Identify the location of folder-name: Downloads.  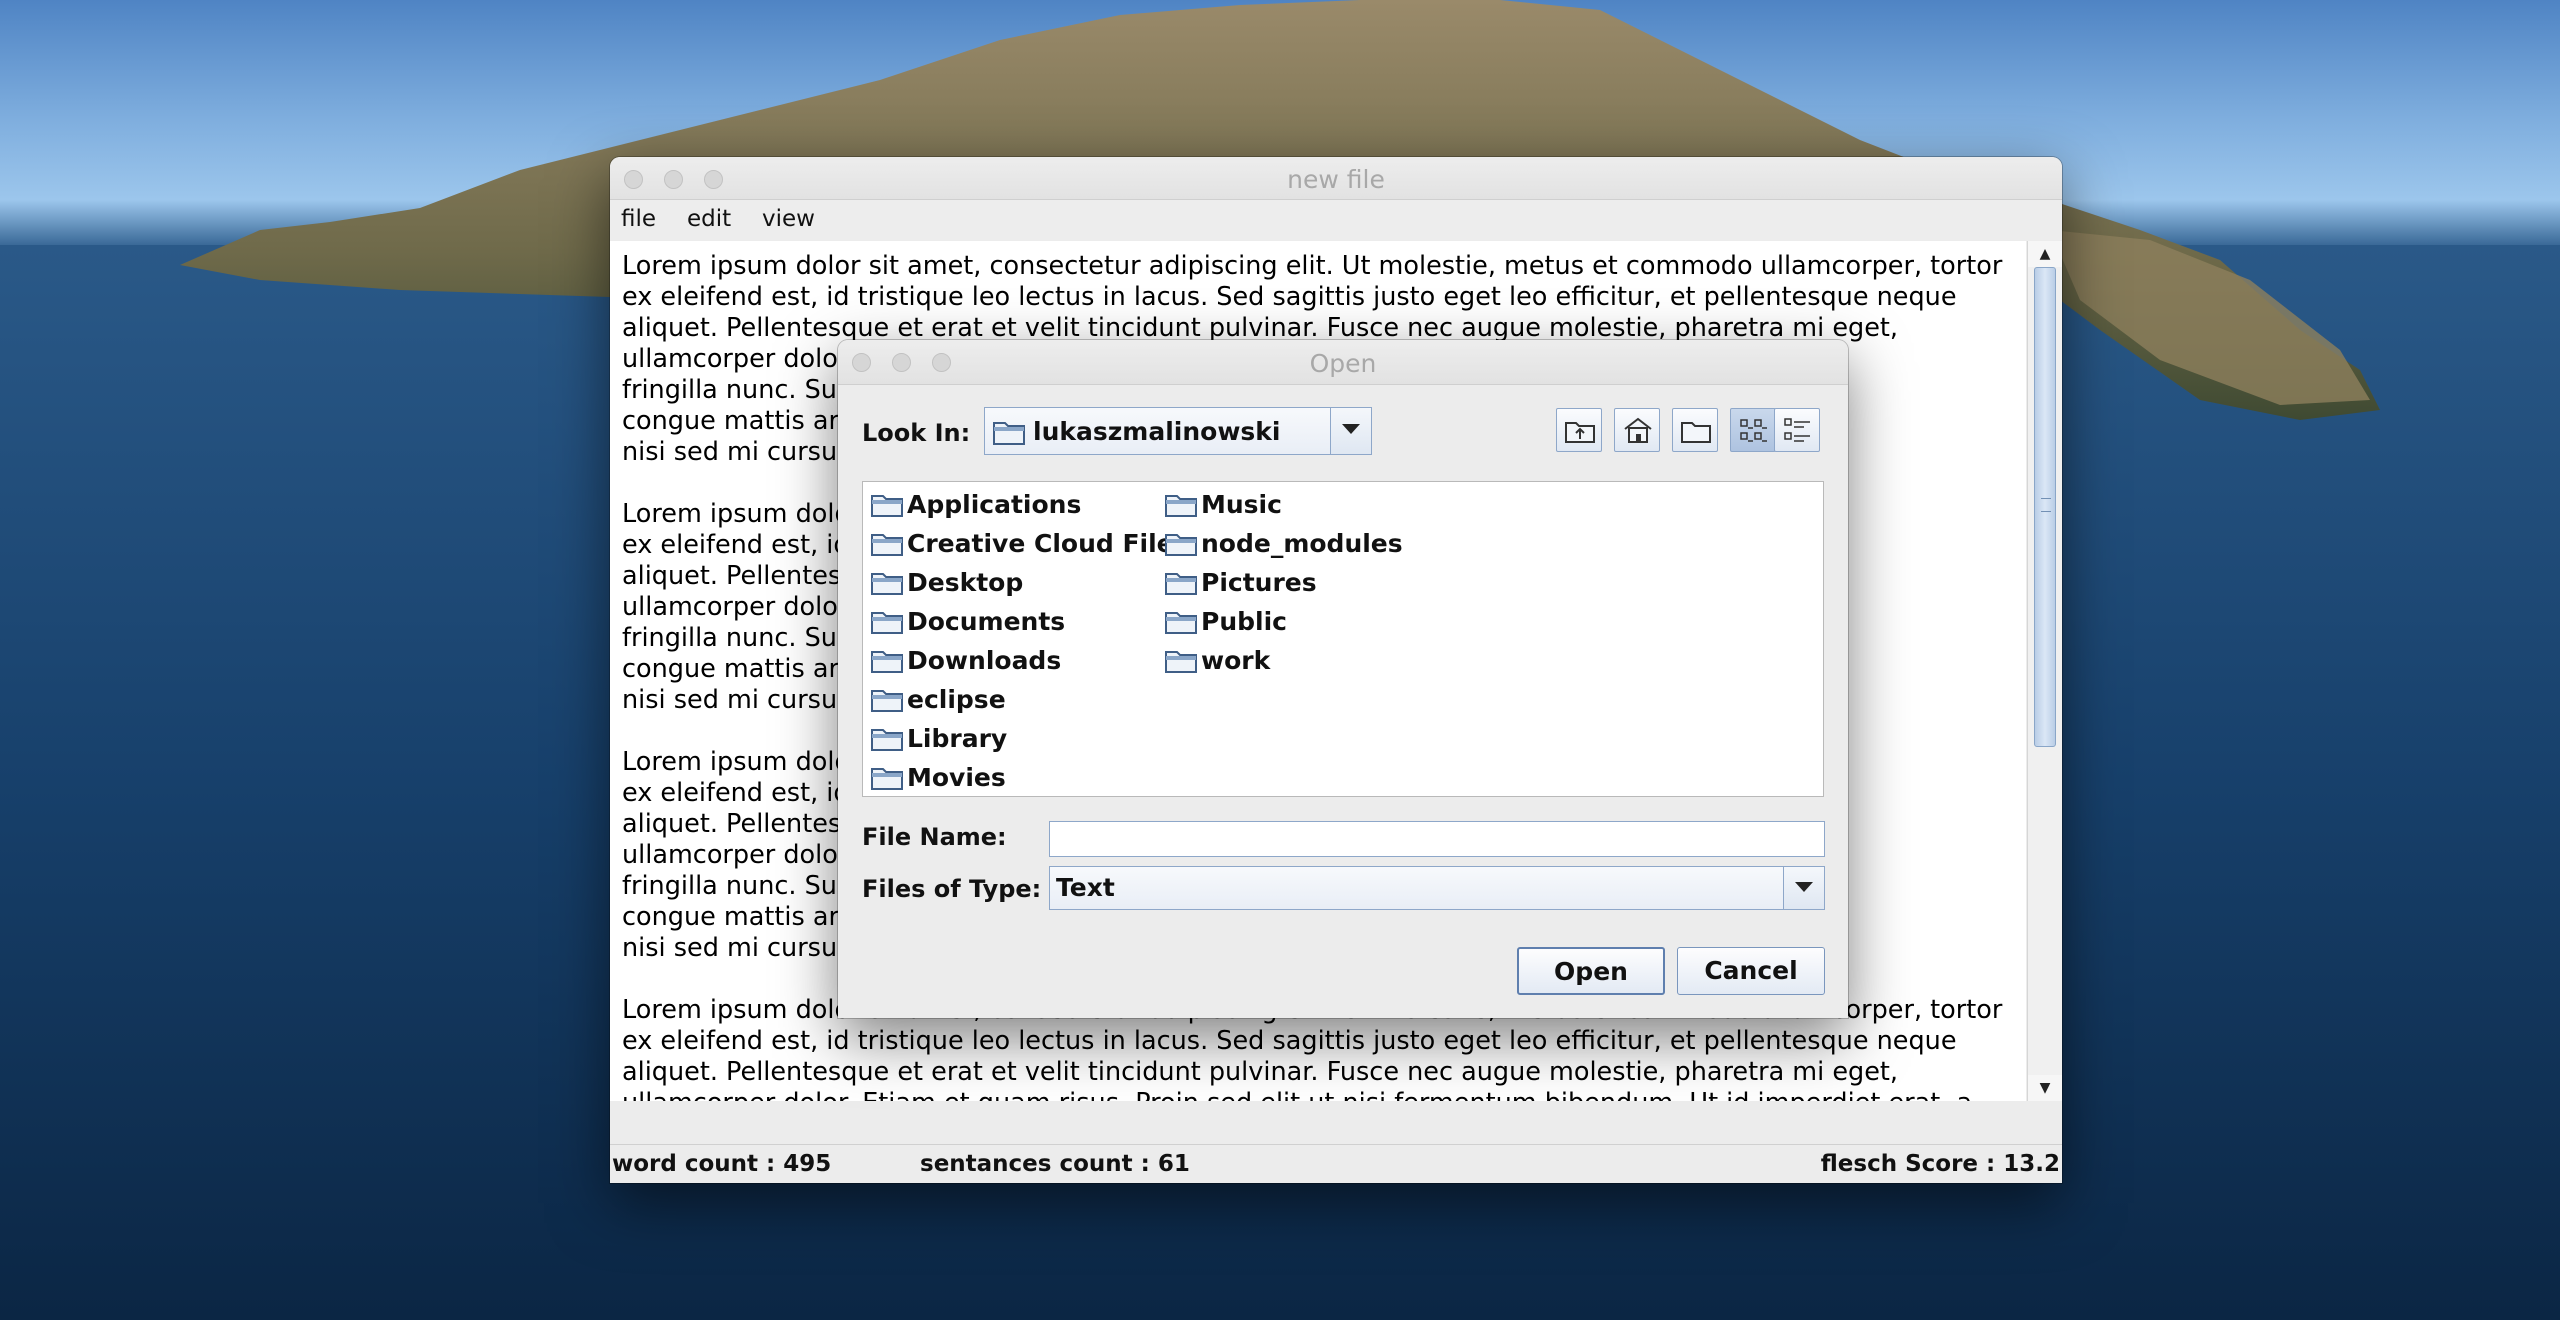
(984, 660).